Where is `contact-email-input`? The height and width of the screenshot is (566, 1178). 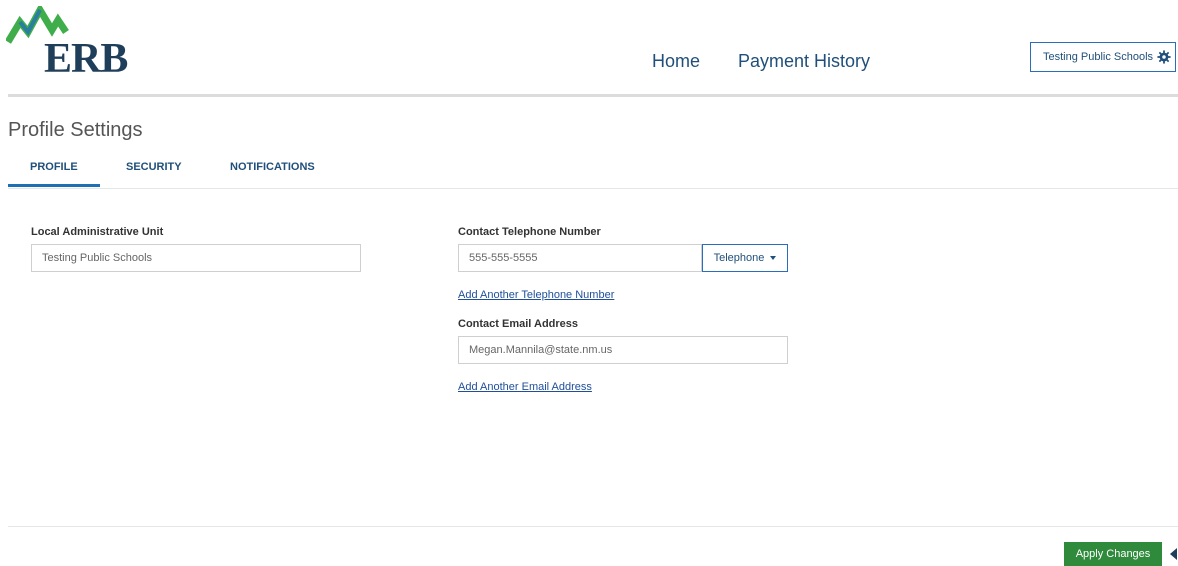 contact-email-input is located at coordinates (623, 350).